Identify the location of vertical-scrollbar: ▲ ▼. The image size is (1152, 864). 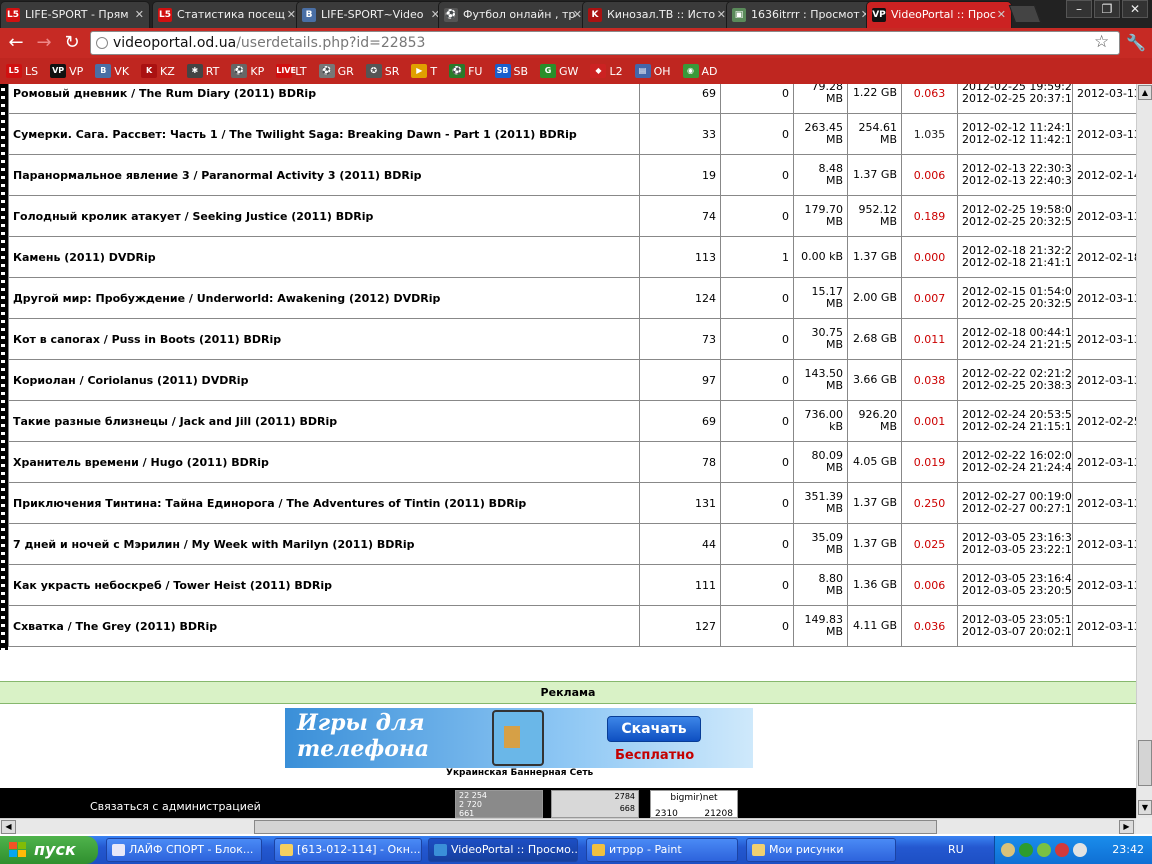
(1144, 451).